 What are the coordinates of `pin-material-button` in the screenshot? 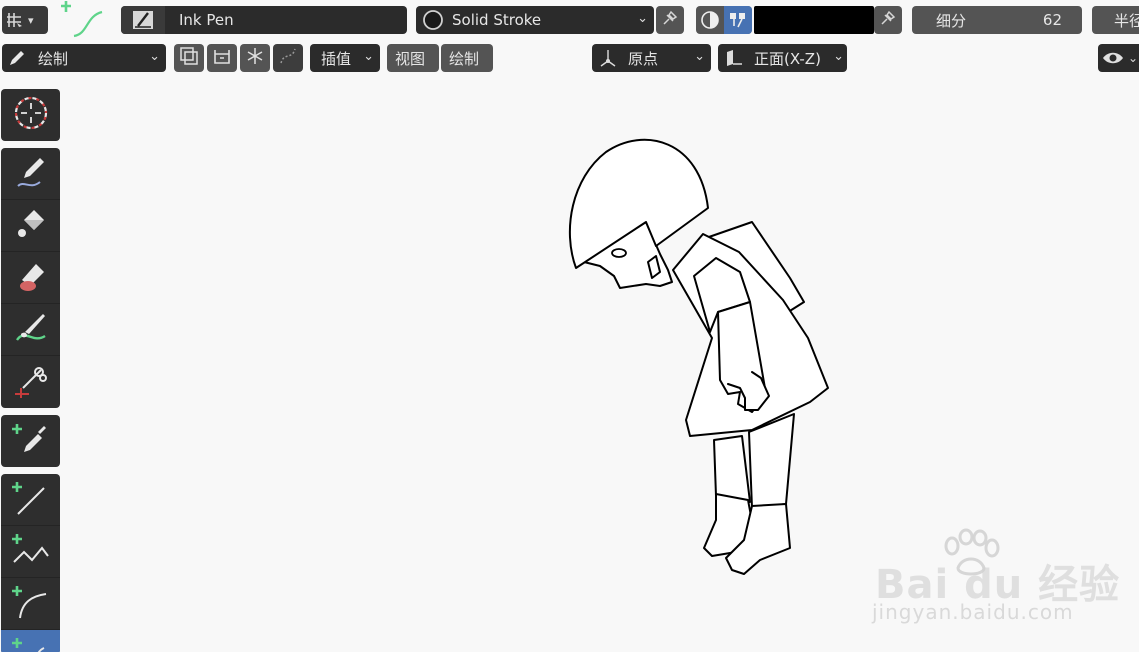 It's located at (670, 20).